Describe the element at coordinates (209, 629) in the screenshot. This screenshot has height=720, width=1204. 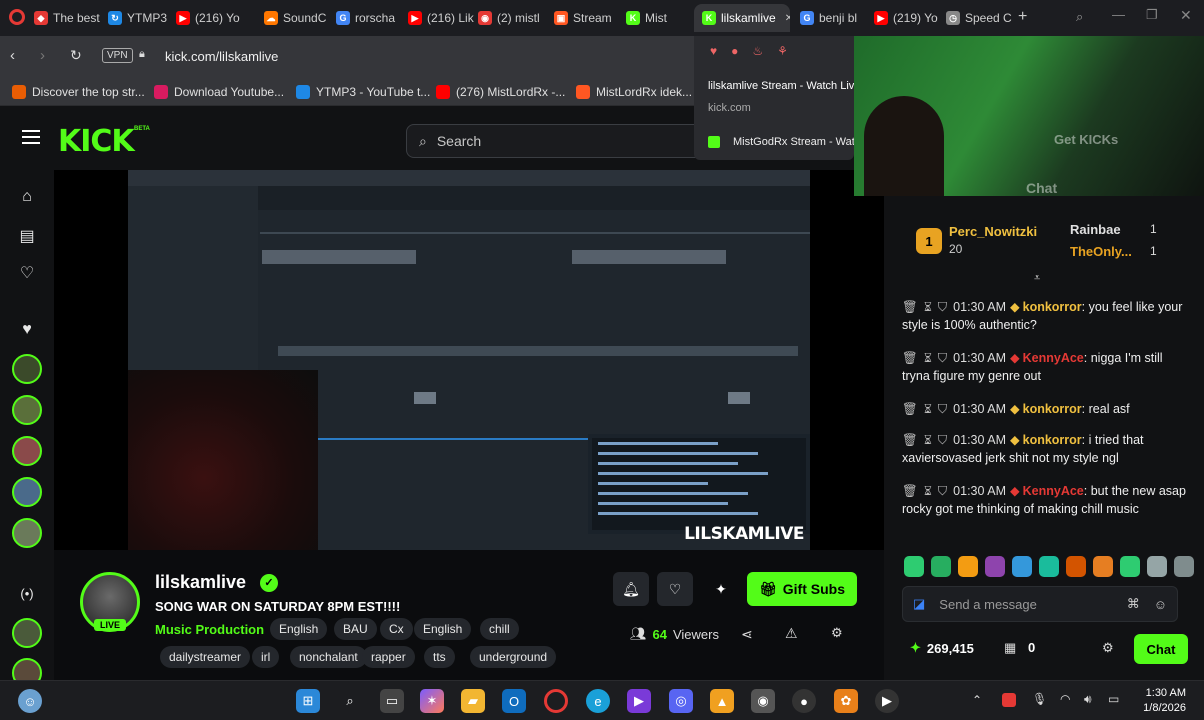
I see `category-link: Music Production` at that location.